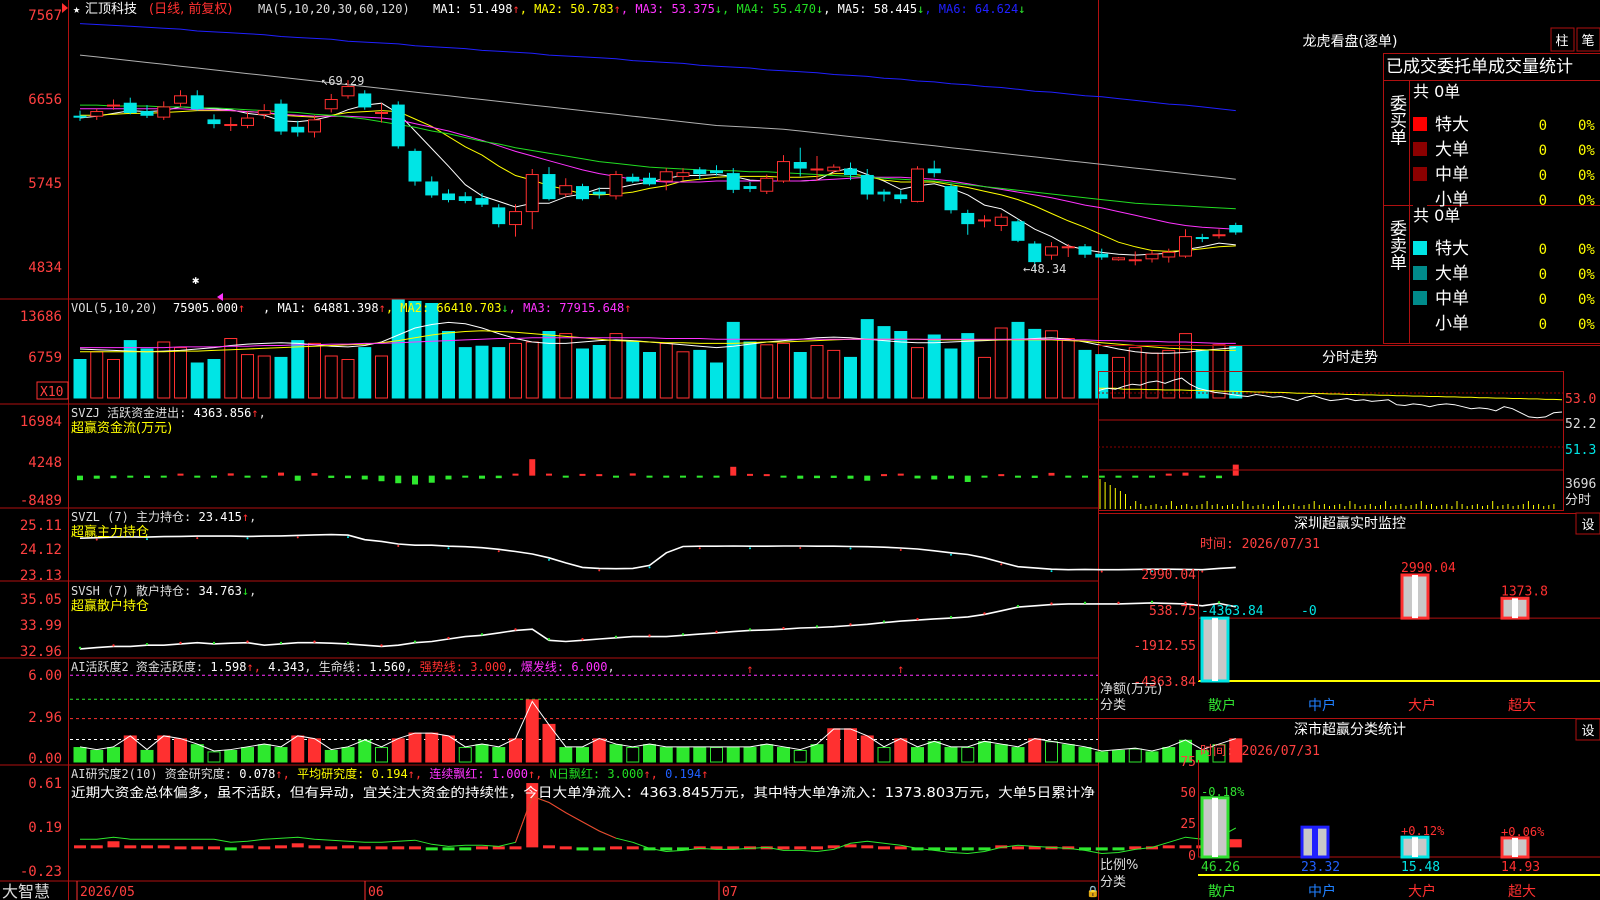 This screenshot has height=900, width=1600. I want to click on tab-stroke: 笔, so click(1588, 39).